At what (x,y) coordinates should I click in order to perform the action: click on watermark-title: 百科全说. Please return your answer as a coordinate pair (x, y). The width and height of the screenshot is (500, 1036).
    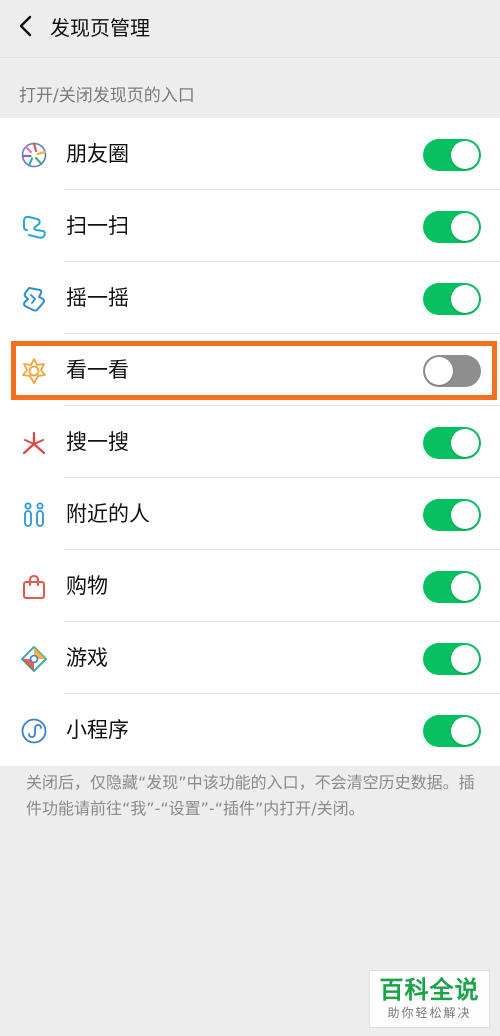
    Looking at the image, I should click on (429, 990).